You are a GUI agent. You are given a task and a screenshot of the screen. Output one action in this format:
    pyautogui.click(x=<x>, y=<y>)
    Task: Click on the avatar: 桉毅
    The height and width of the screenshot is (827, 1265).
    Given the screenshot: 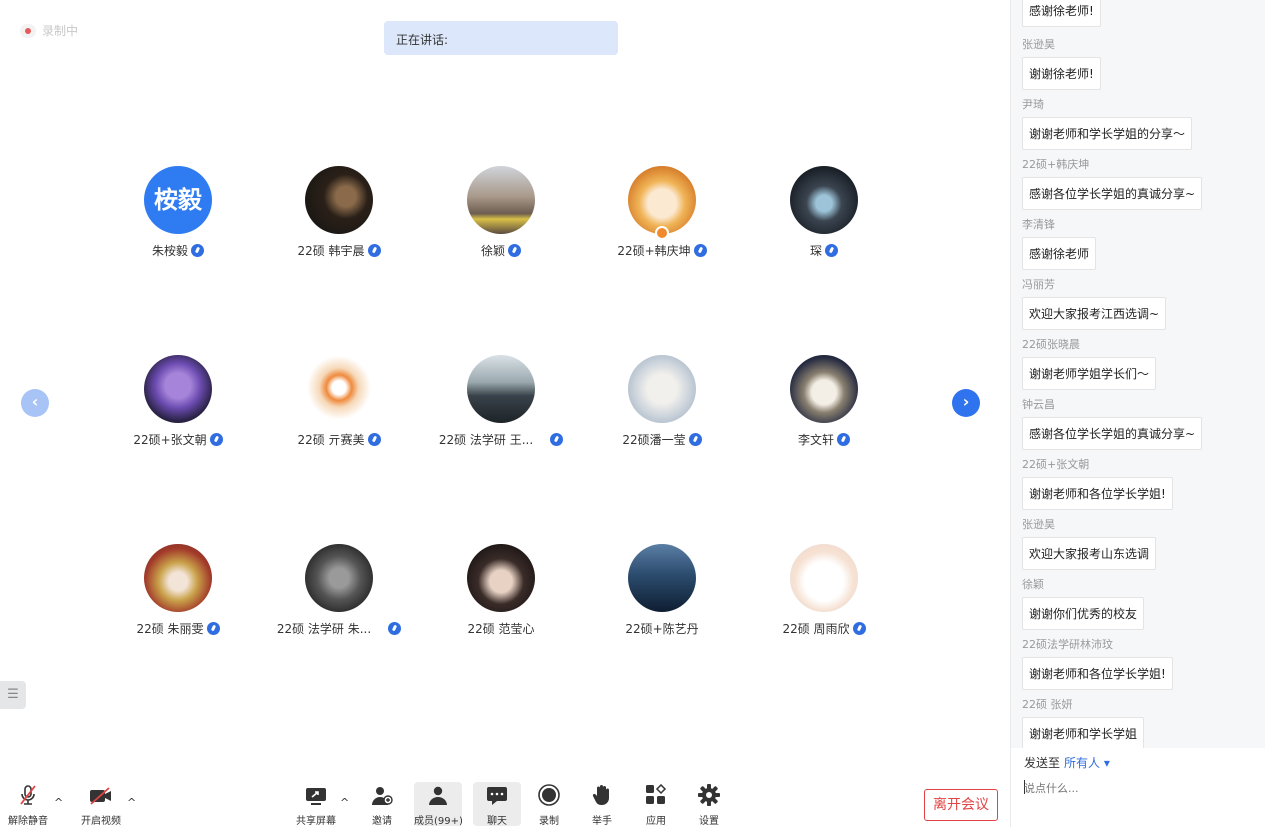 What is the action you would take?
    pyautogui.click(x=178, y=200)
    